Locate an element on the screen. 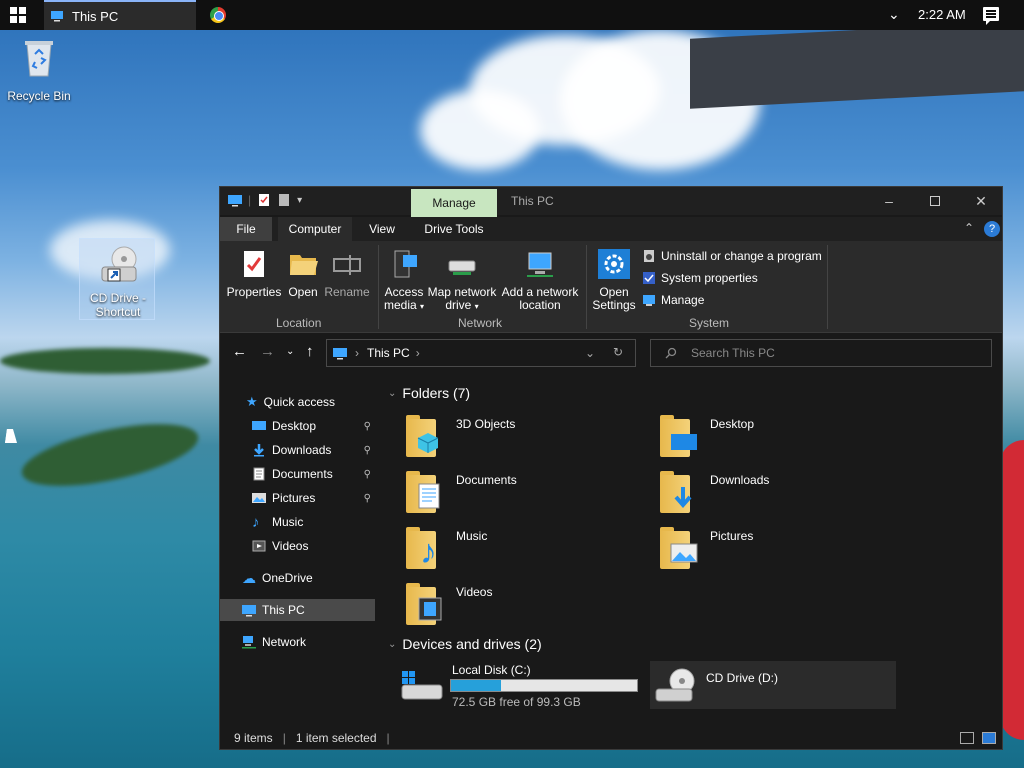 The height and width of the screenshot is (768, 1024). tab-view: View is located at coordinates (382, 229).